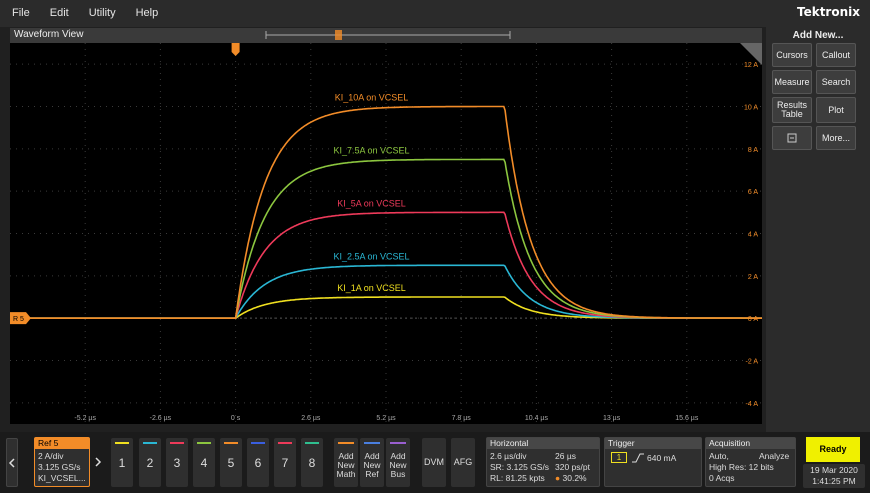 The width and height of the screenshot is (870, 493). I want to click on channel-6-button: 6, so click(258, 462).